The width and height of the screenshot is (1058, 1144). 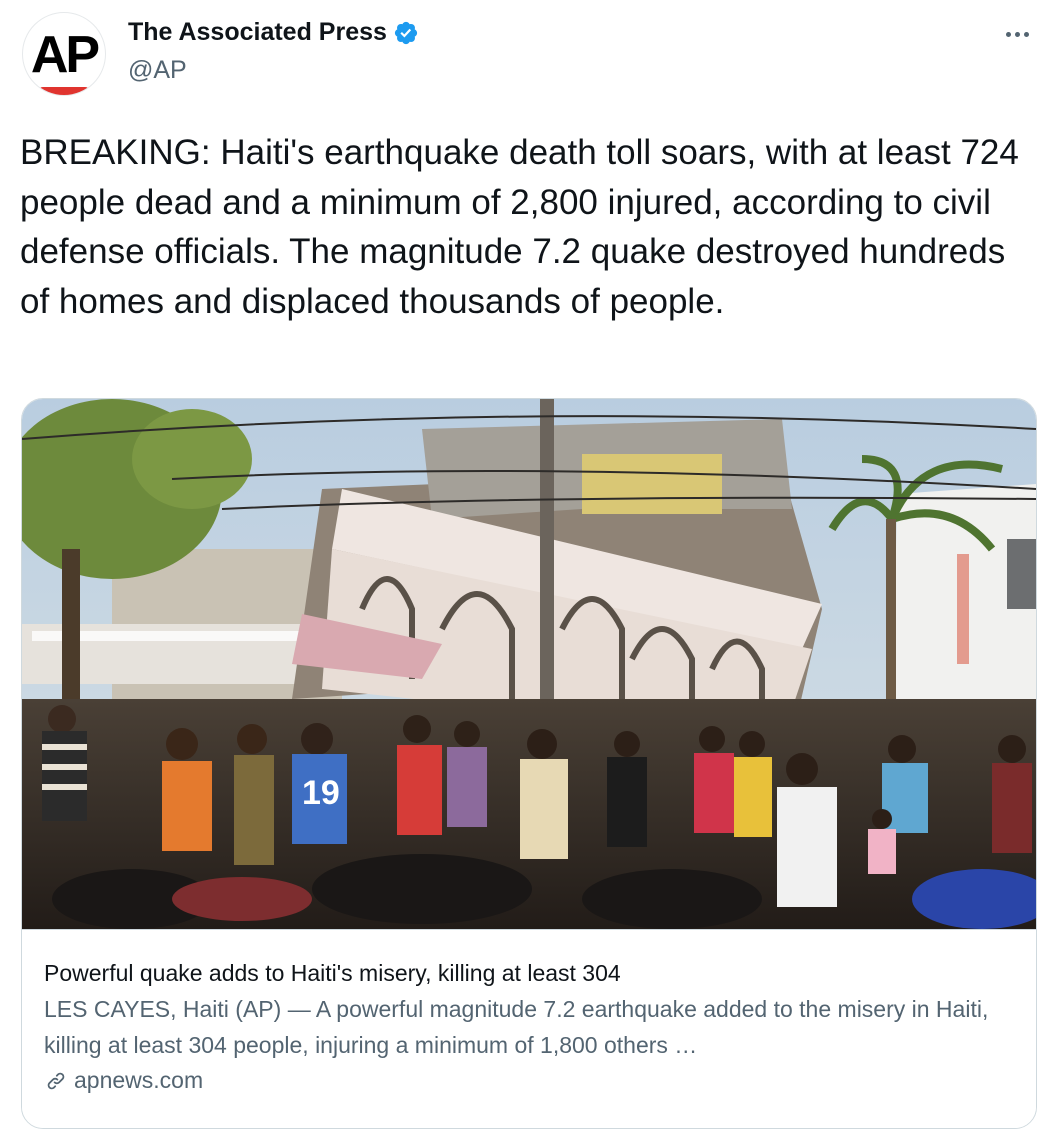 I want to click on avatar: AP, so click(x=64, y=54).